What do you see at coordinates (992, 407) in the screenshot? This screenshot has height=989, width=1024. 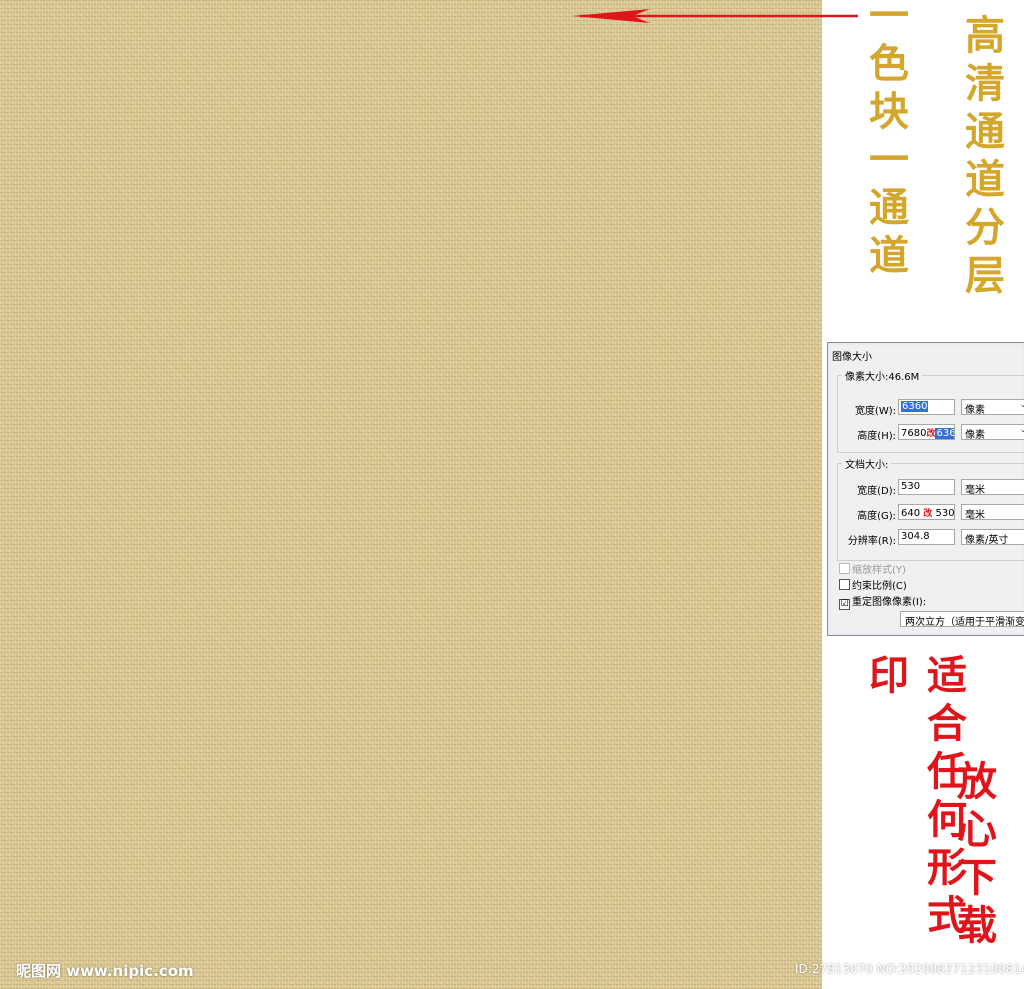 I see `pixel-width-unit-select: 像素 ⌄` at bounding box center [992, 407].